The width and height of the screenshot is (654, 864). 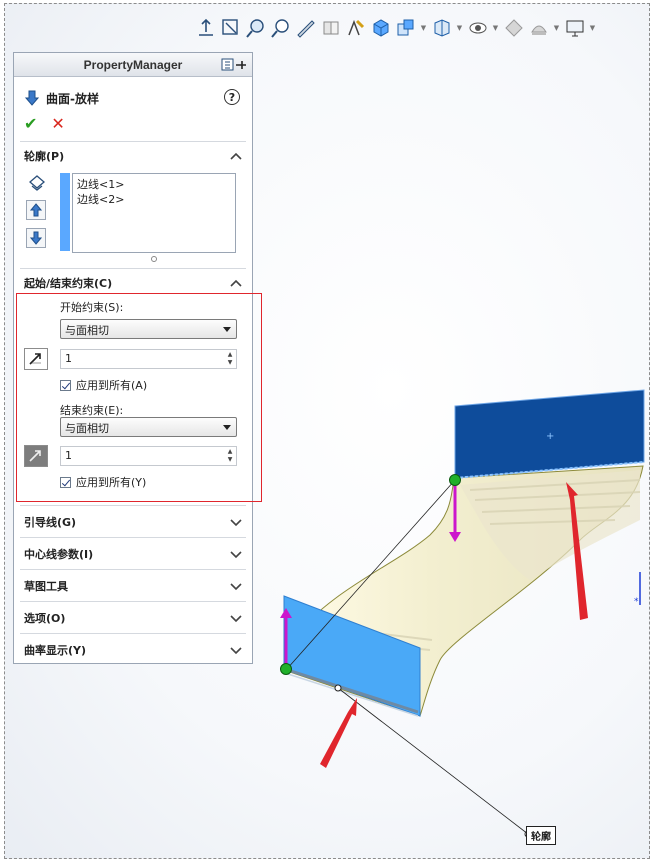 I want to click on hide-show-icon, so click(x=406, y=28).